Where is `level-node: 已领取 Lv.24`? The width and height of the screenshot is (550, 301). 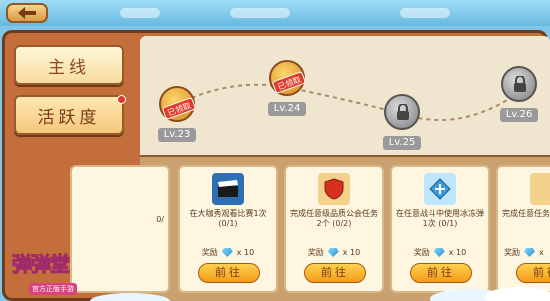 level-node: 已领取 Lv.24 is located at coordinates (287, 88).